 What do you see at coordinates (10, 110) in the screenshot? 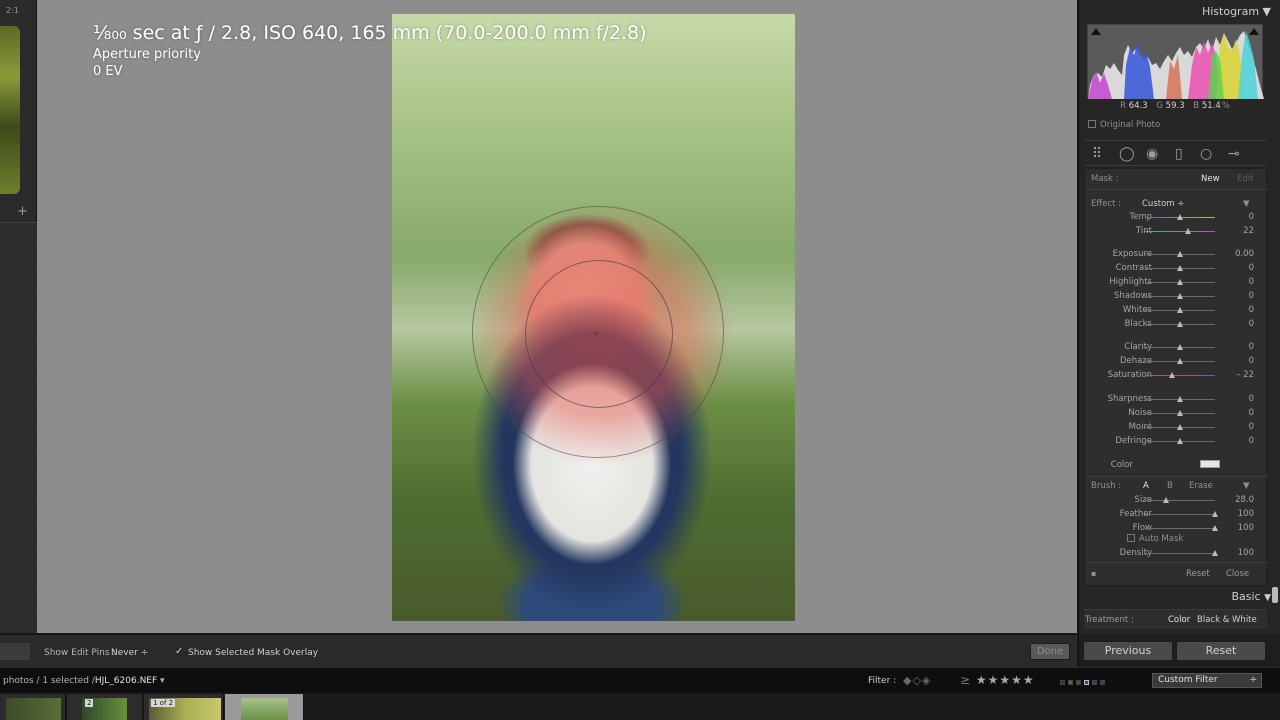
I see `navigator-preview-thumbnail` at bounding box center [10, 110].